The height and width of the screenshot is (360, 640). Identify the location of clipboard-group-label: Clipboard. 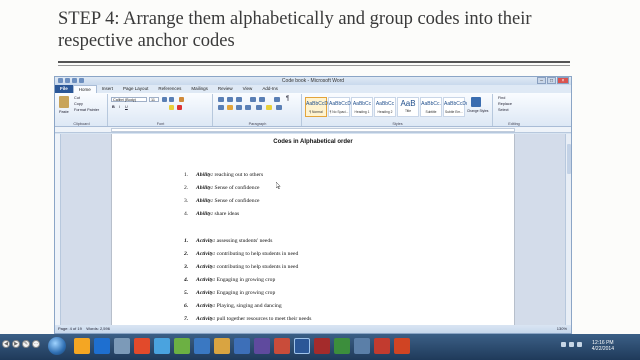
(81, 124).